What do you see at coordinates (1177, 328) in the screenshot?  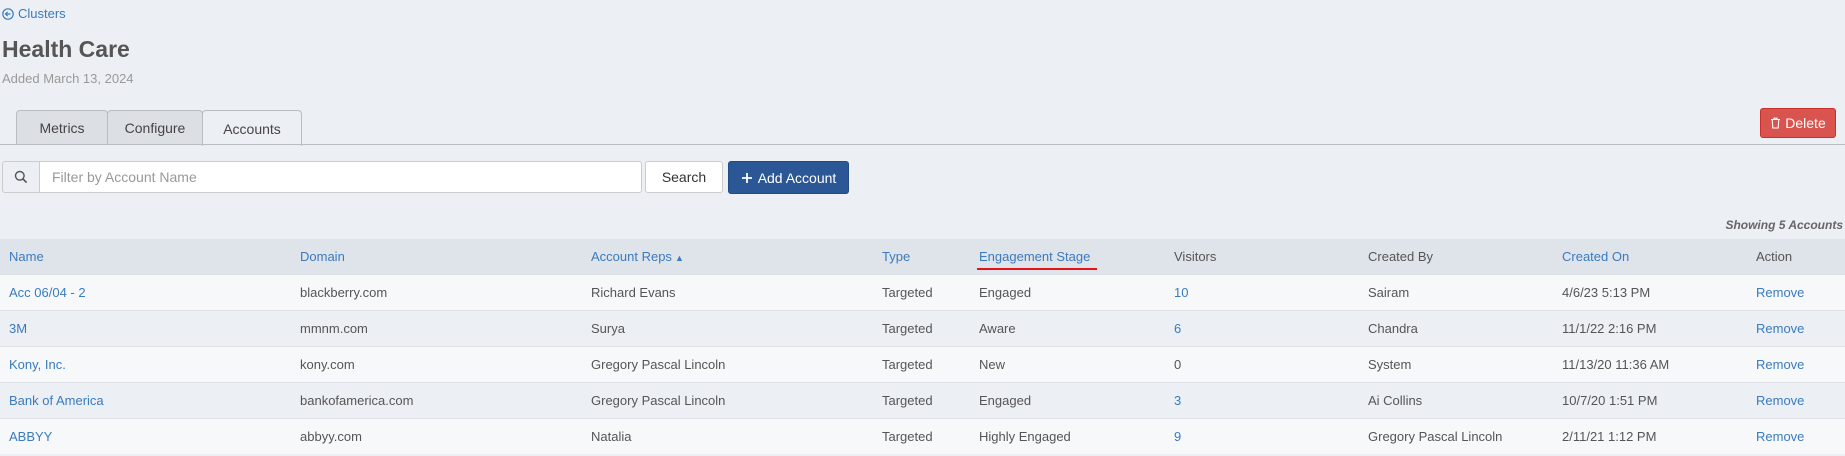 I see `visitors-link: 6` at bounding box center [1177, 328].